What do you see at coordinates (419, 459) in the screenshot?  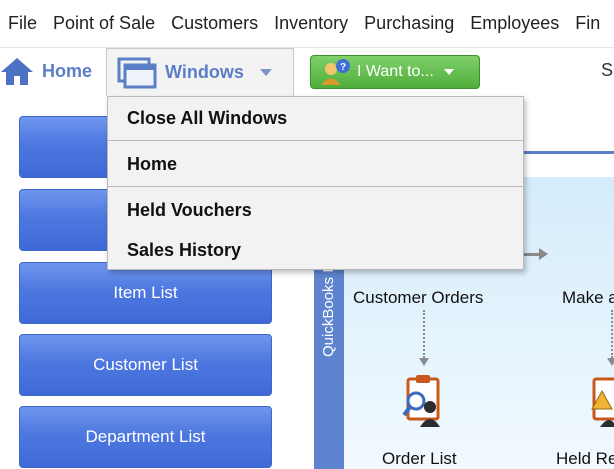 I see `order-list-label: Order List` at bounding box center [419, 459].